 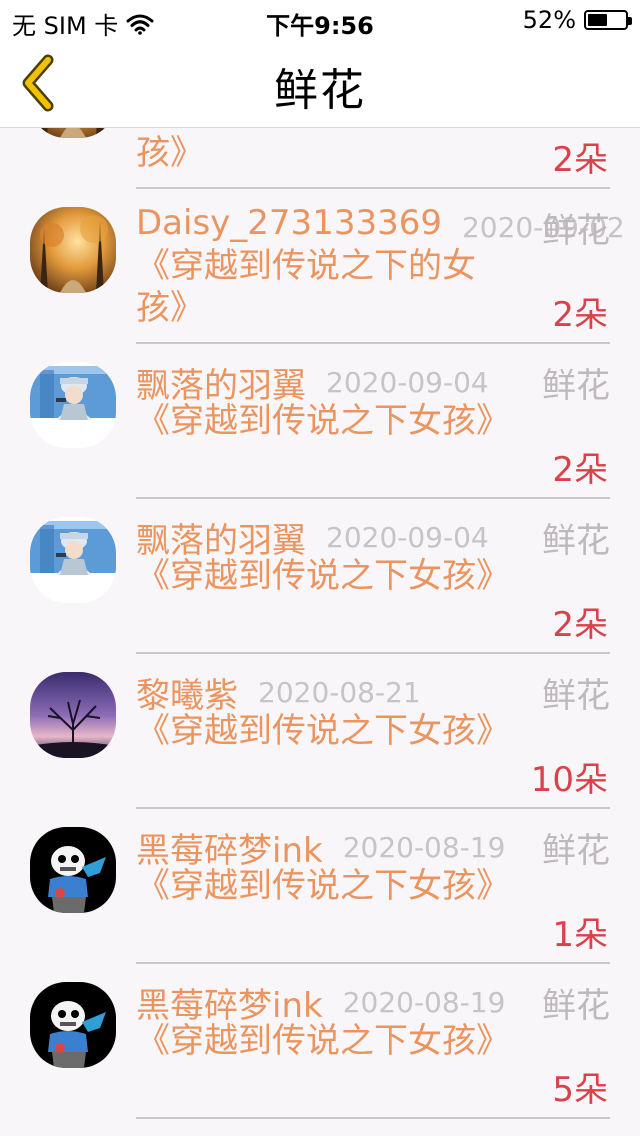 I want to click on list-item: 黑莓碎梦ink 2020-08-19 鲜花 《穿越到传说之下女孩》 1朵, so click(x=320, y=886).